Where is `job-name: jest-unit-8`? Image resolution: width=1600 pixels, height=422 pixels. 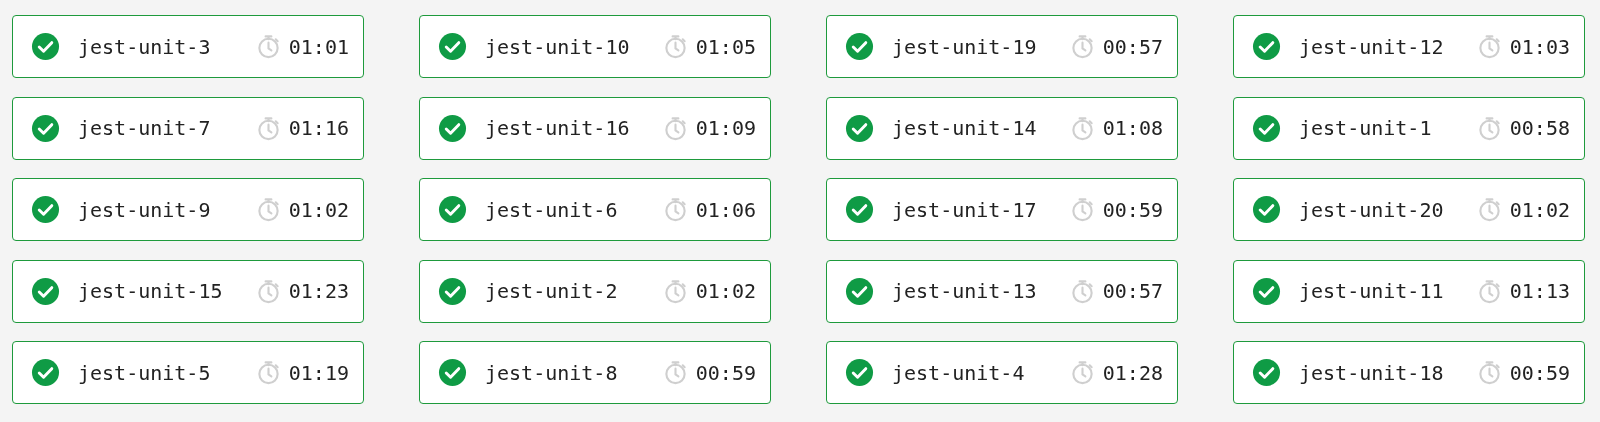 job-name: jest-unit-8 is located at coordinates (552, 373).